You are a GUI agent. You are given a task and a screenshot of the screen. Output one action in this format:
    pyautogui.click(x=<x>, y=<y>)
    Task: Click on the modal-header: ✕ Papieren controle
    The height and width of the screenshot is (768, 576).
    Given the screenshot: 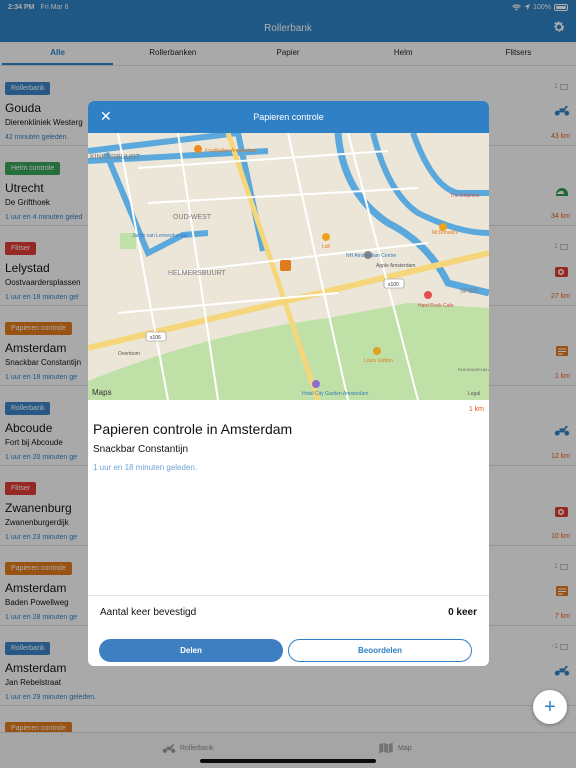 What is the action you would take?
    pyautogui.click(x=288, y=117)
    